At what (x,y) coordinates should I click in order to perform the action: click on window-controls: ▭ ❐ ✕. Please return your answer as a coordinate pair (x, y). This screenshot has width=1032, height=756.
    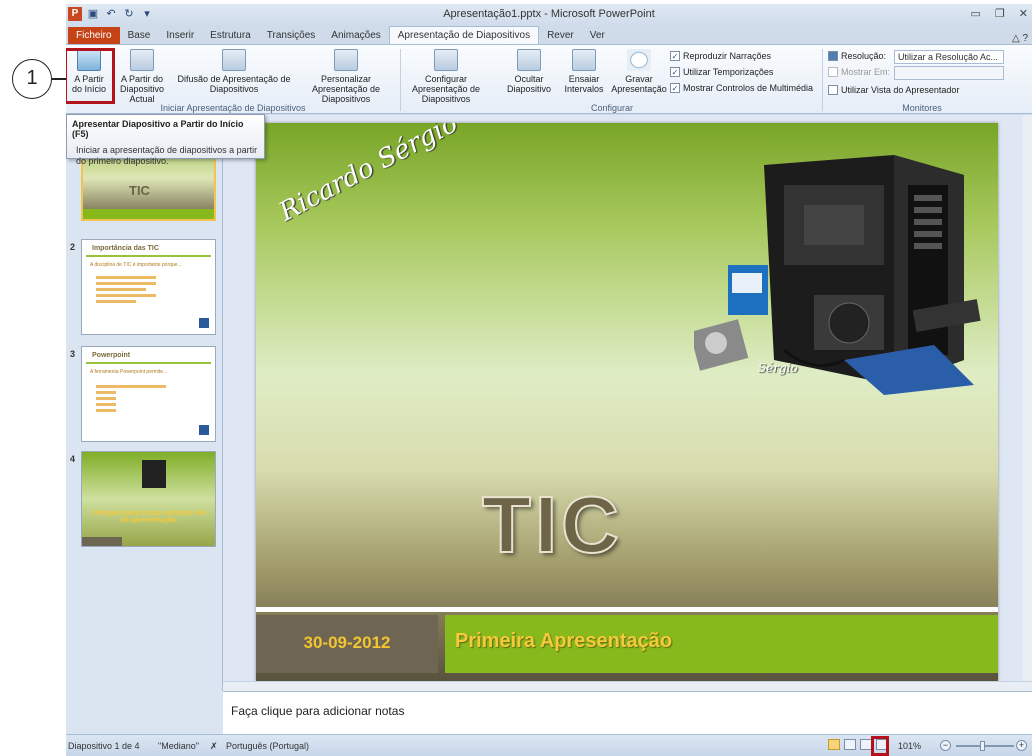
    Looking at the image, I should click on (1000, 13).